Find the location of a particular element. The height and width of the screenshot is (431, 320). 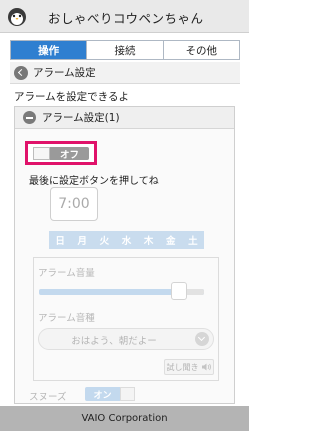

penguin-icon is located at coordinates (17, 17).